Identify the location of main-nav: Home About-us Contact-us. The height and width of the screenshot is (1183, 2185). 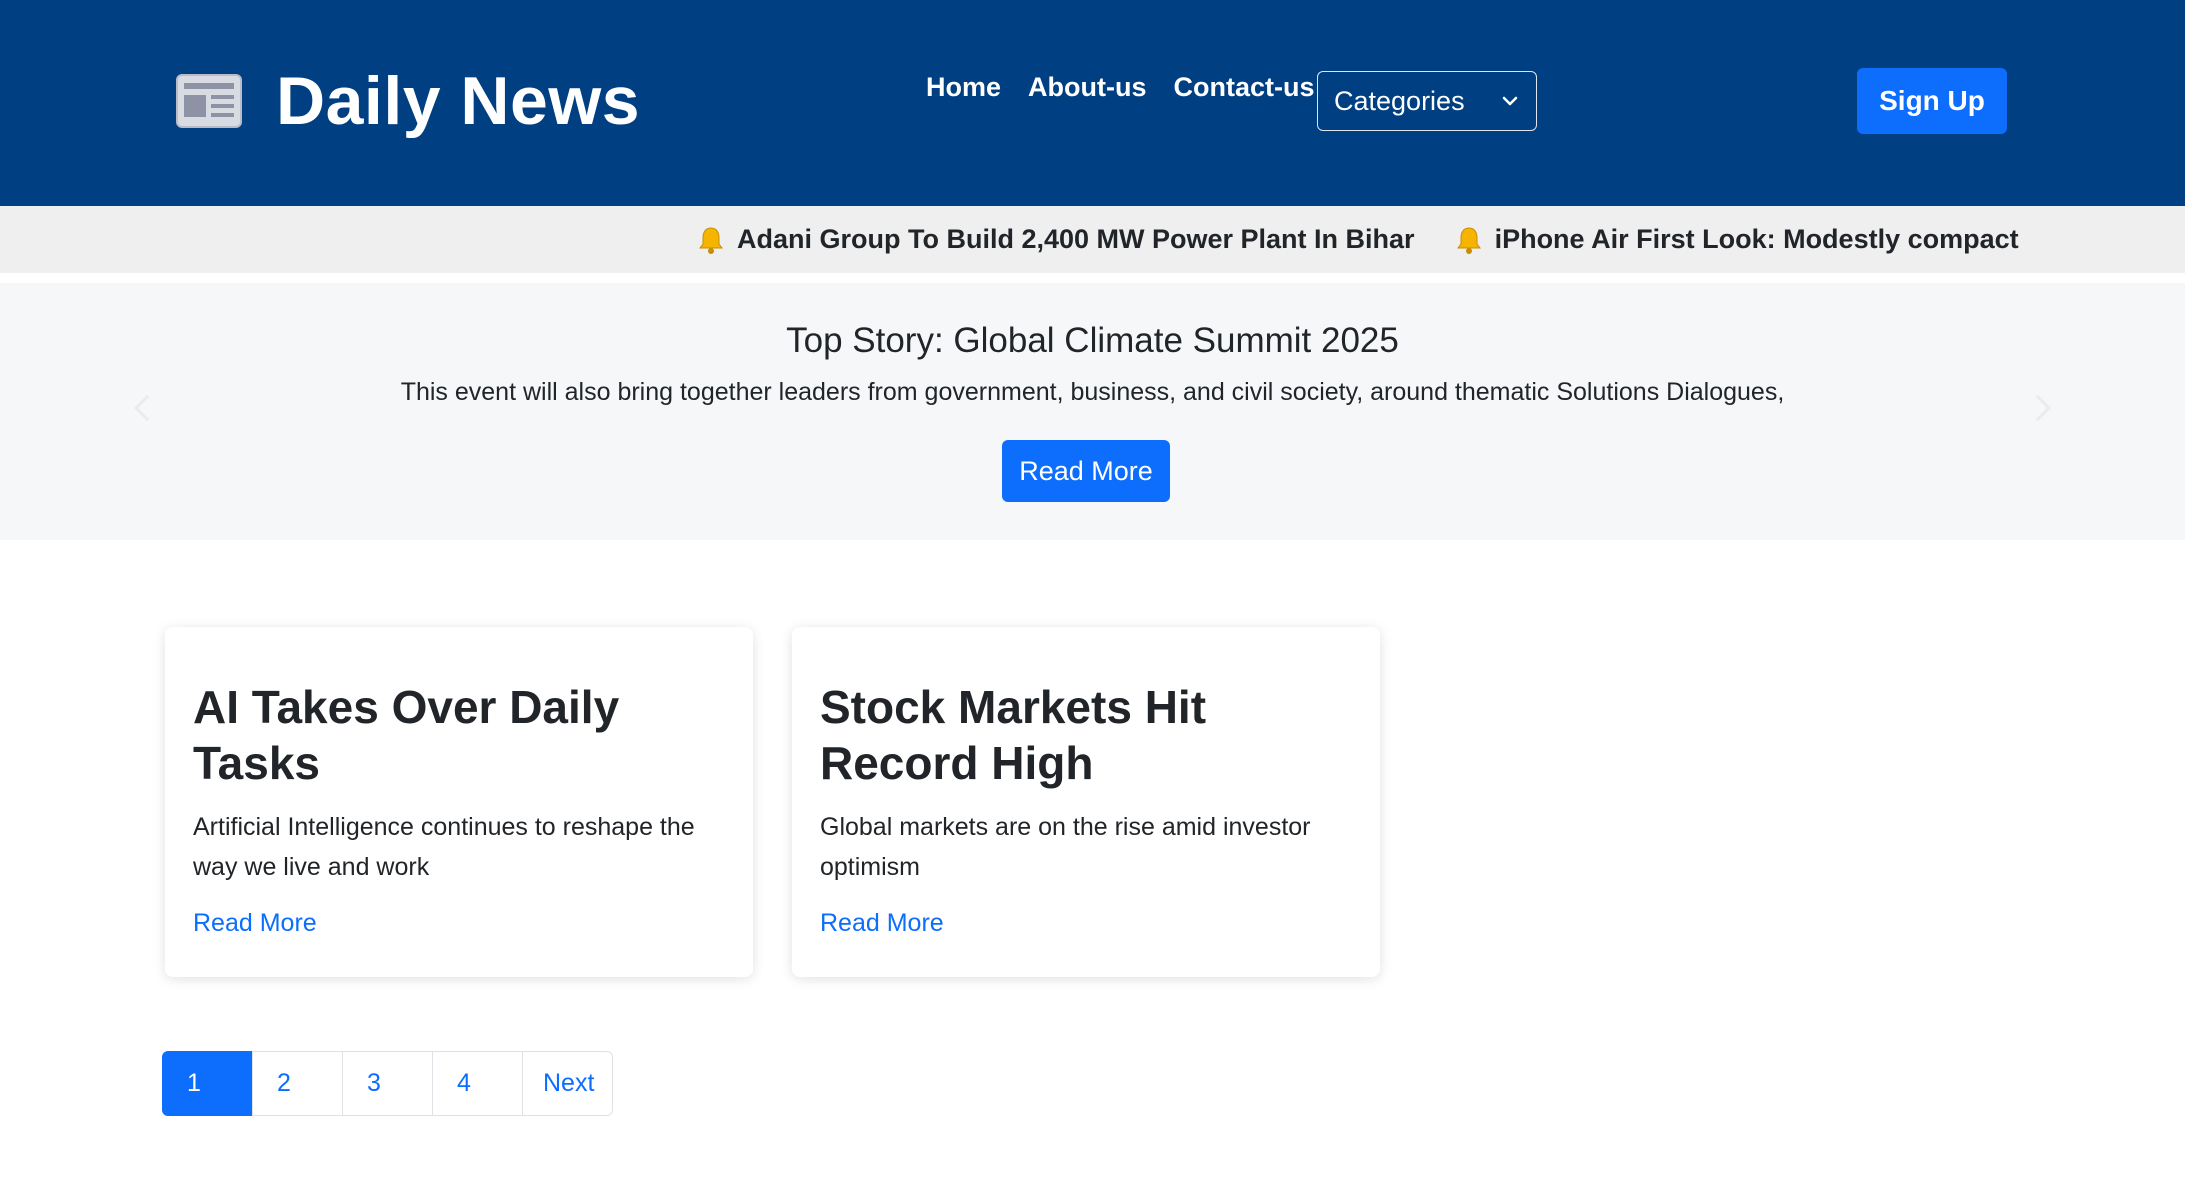
(1133, 87).